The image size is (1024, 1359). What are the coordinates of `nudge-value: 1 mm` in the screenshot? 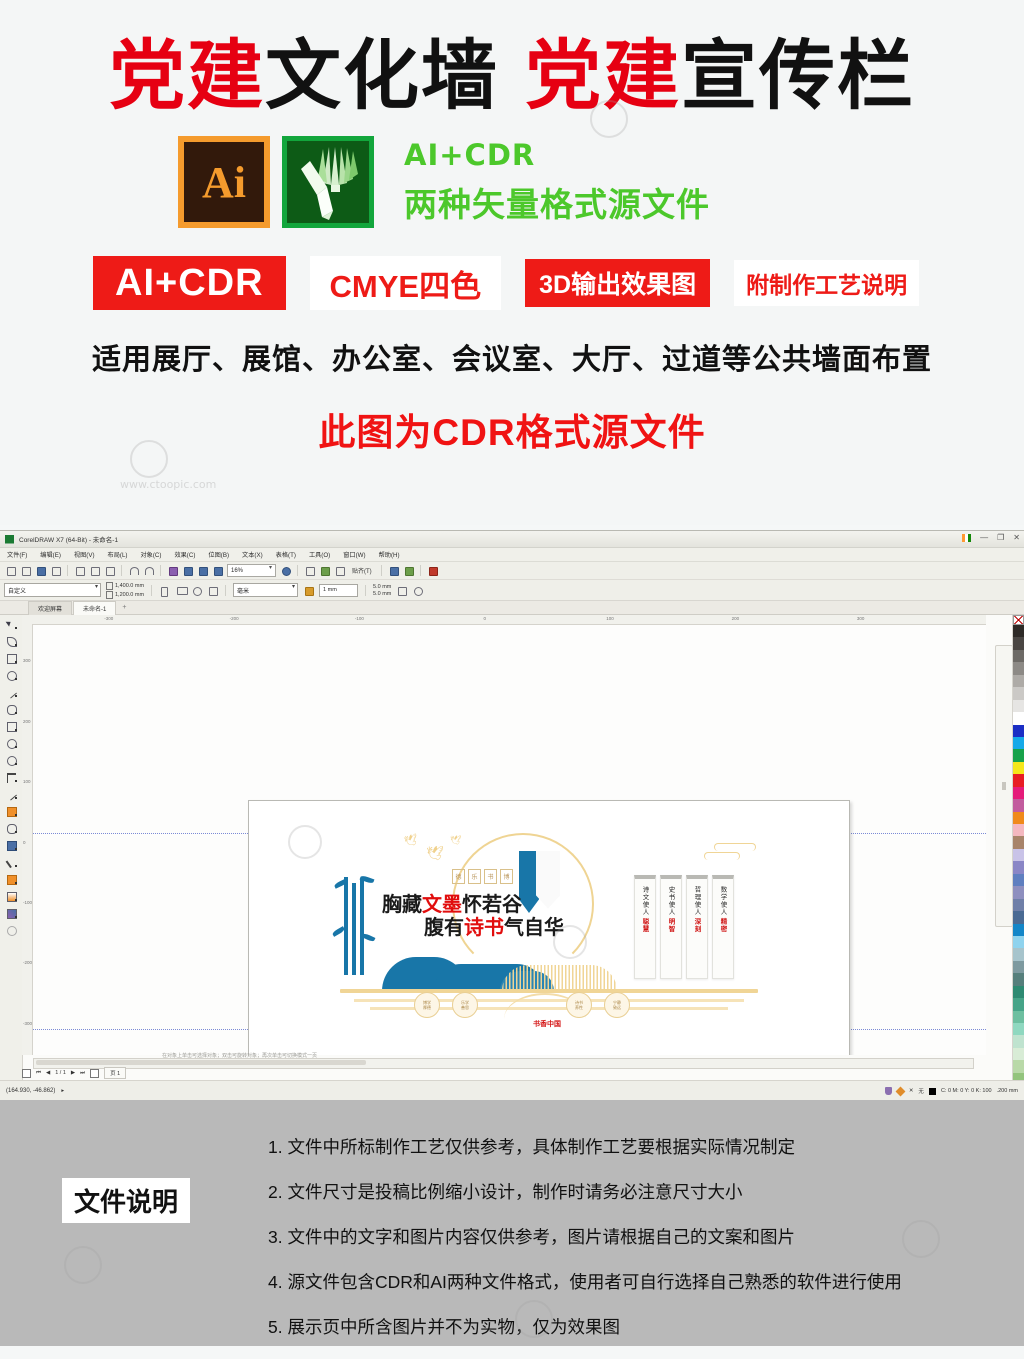 It's located at (339, 590).